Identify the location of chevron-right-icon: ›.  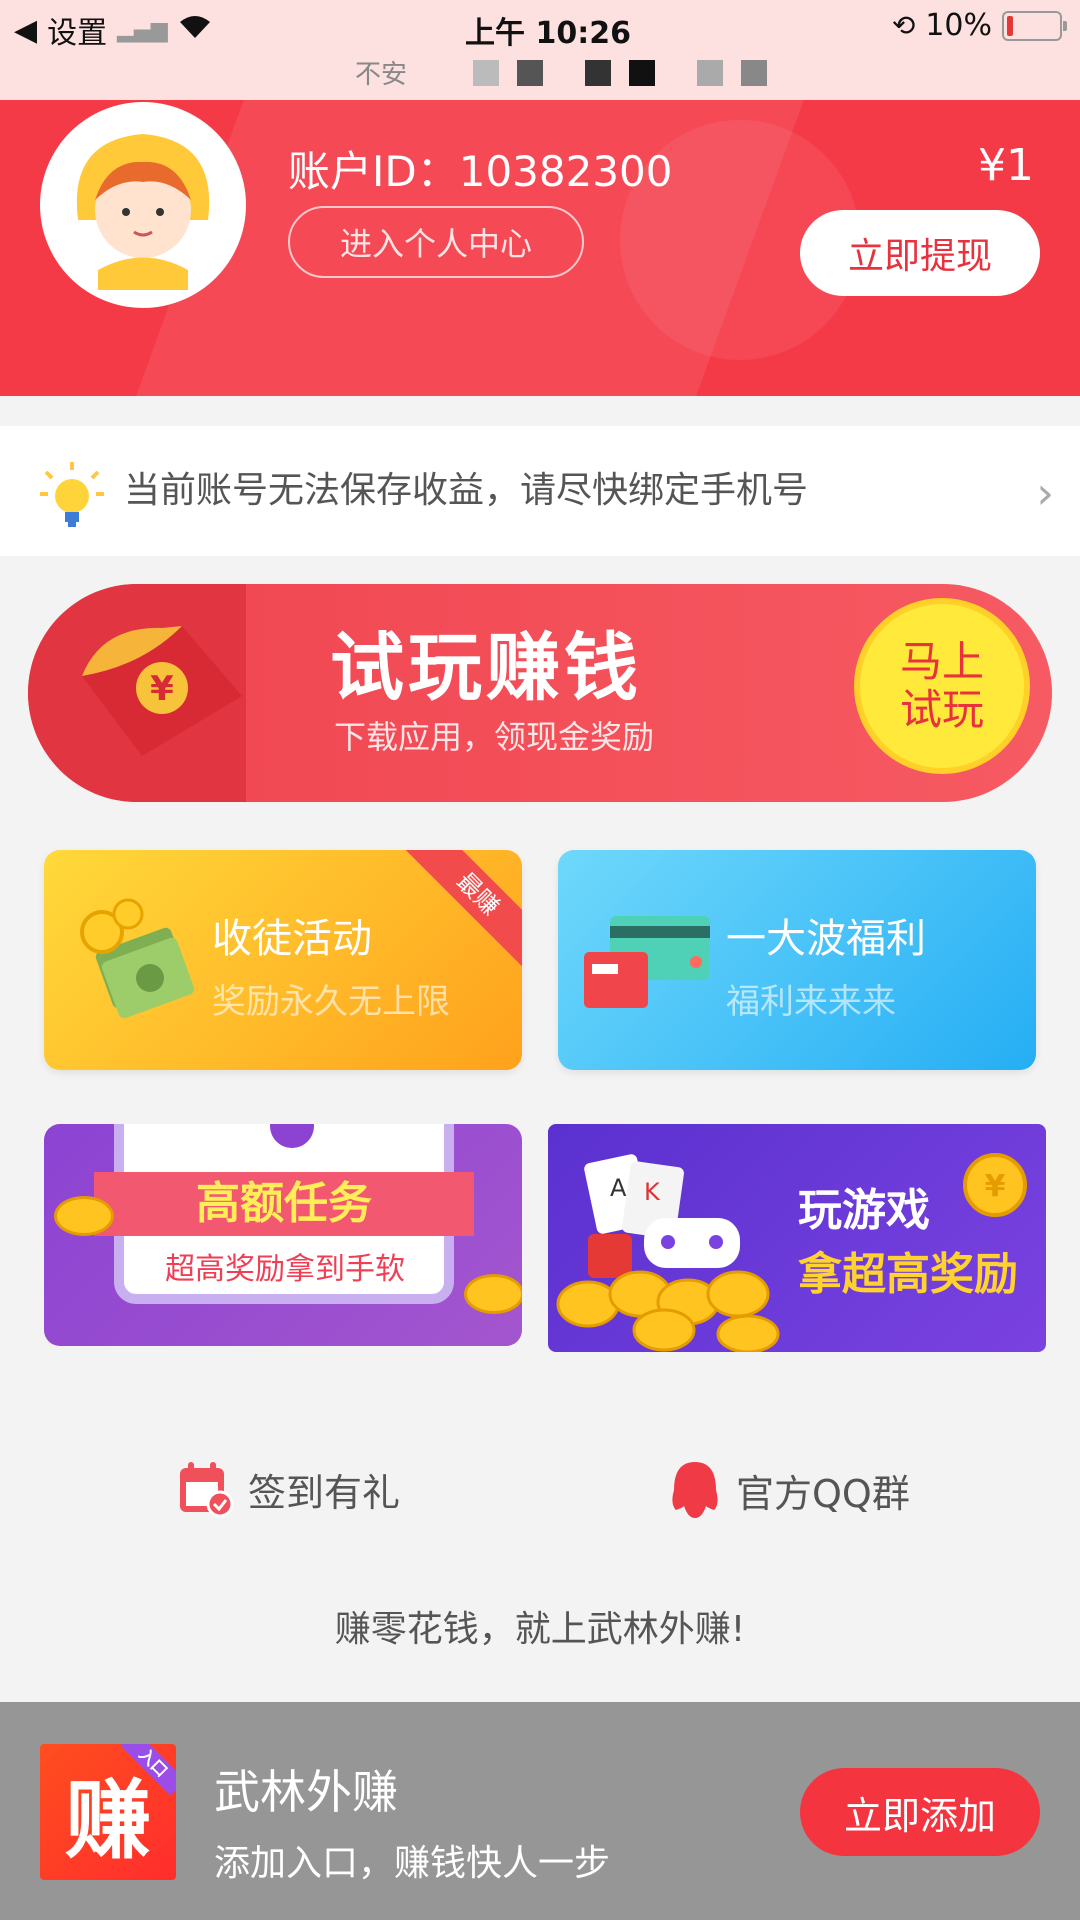
(1045, 493).